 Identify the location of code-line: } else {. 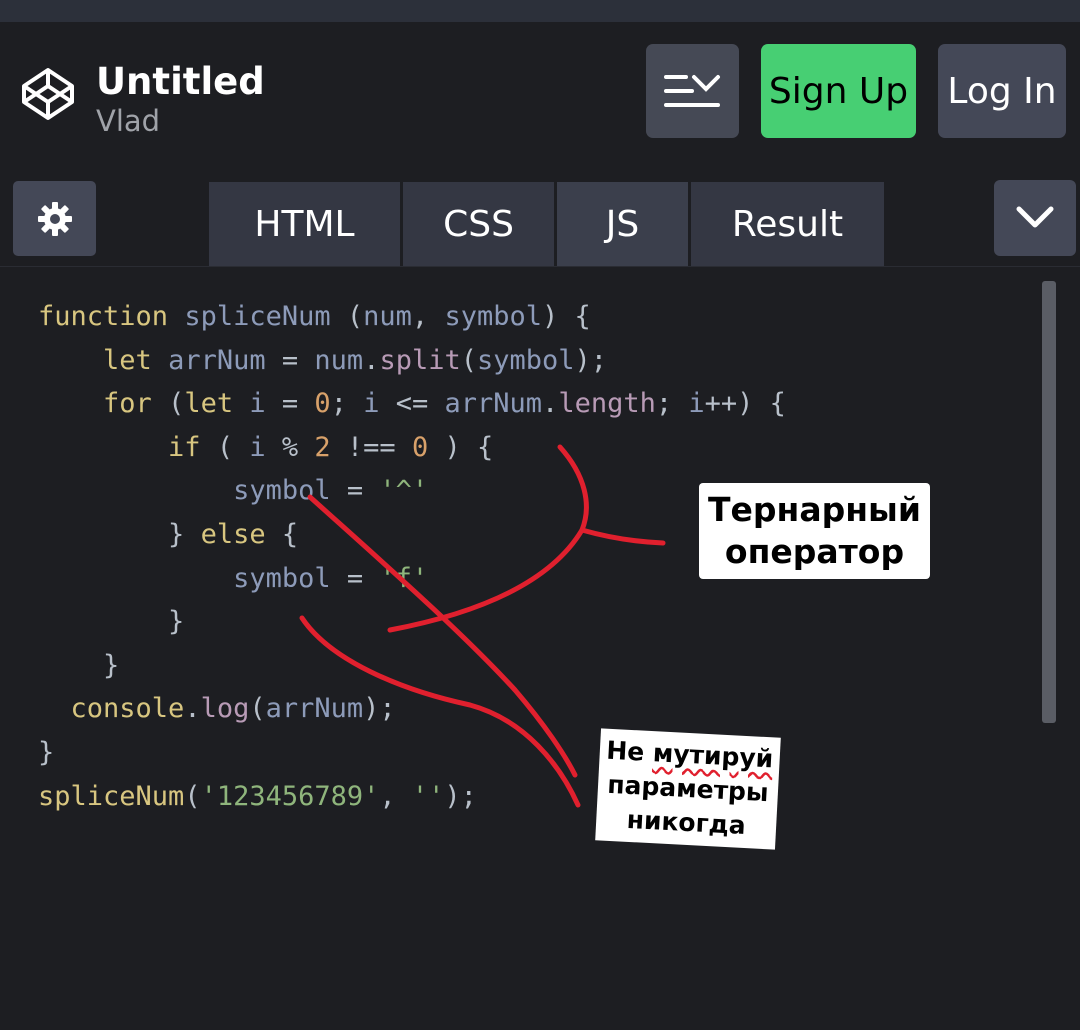
(168, 534).